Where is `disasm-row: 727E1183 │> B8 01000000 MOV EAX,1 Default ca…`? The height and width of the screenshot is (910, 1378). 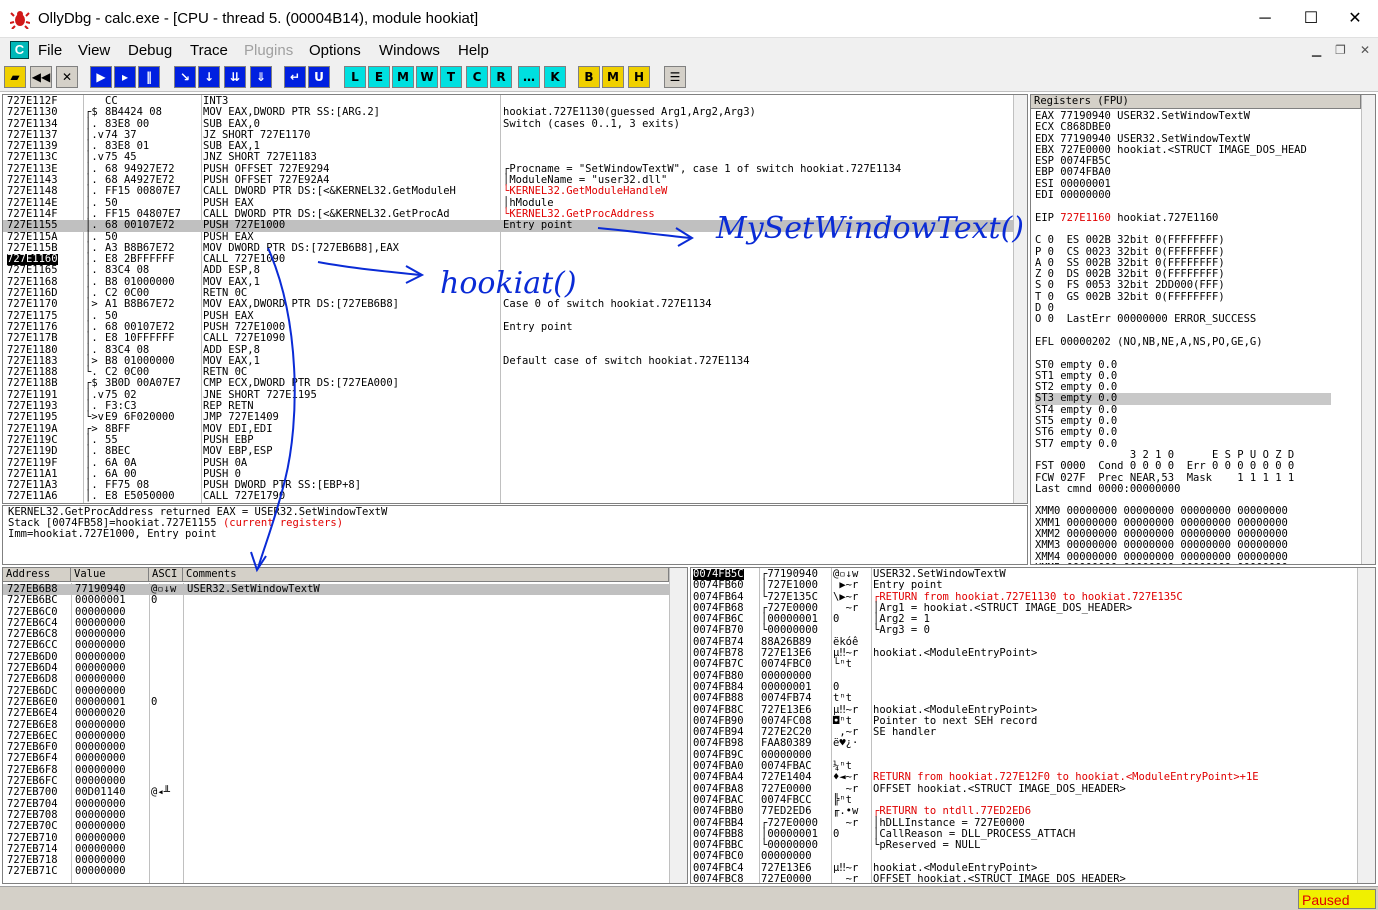
disasm-row: 727E1183 │> B8 01000000 MOV EAX,1 Default ca… is located at coordinates (508, 361).